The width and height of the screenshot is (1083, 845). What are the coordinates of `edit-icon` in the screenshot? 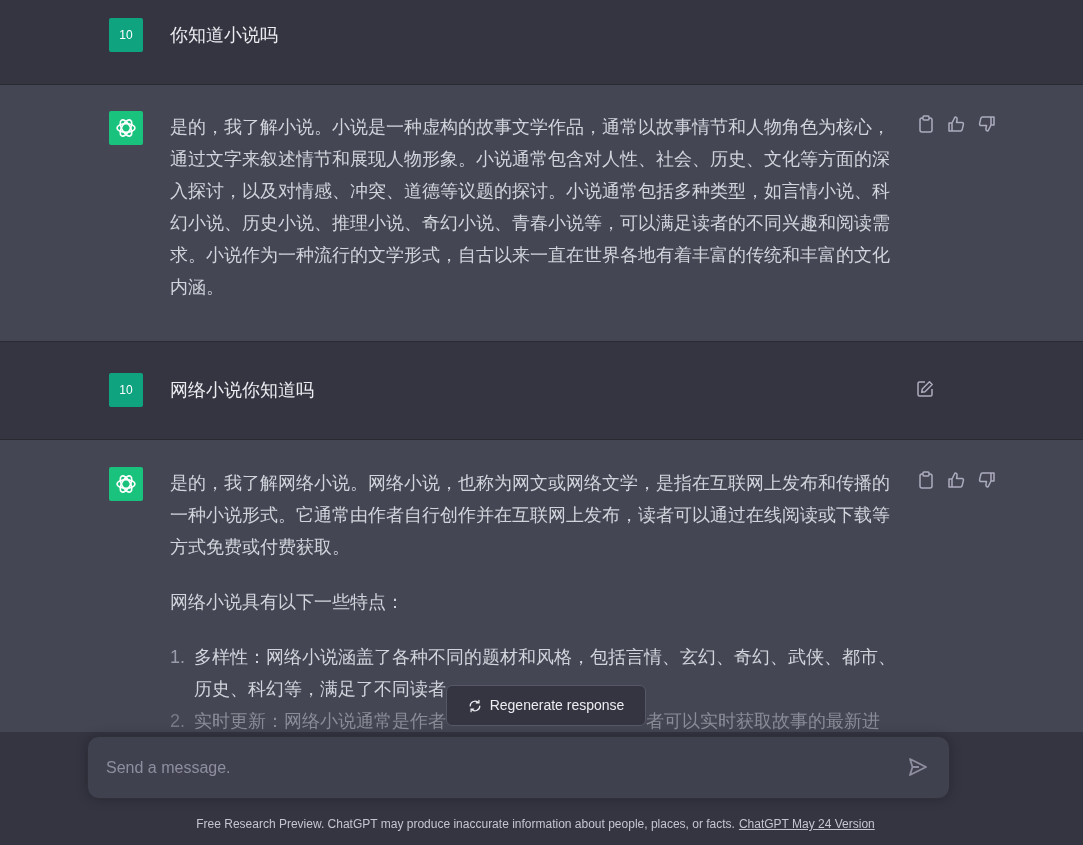 It's located at (925, 389).